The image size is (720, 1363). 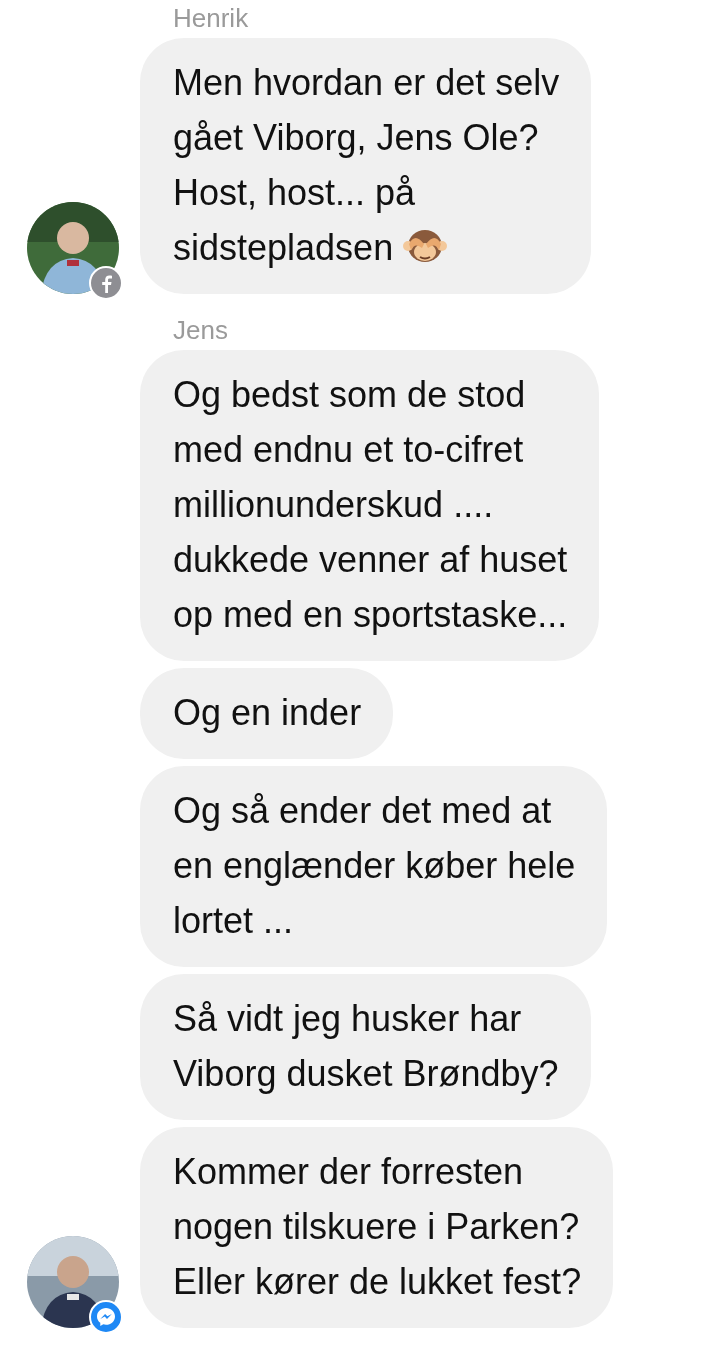 What do you see at coordinates (366, 166) in the screenshot?
I see `message-bubble: Men hvordan er det selv gået Viborg, Jens Ole? Host, host... på sidstepladsen` at bounding box center [366, 166].